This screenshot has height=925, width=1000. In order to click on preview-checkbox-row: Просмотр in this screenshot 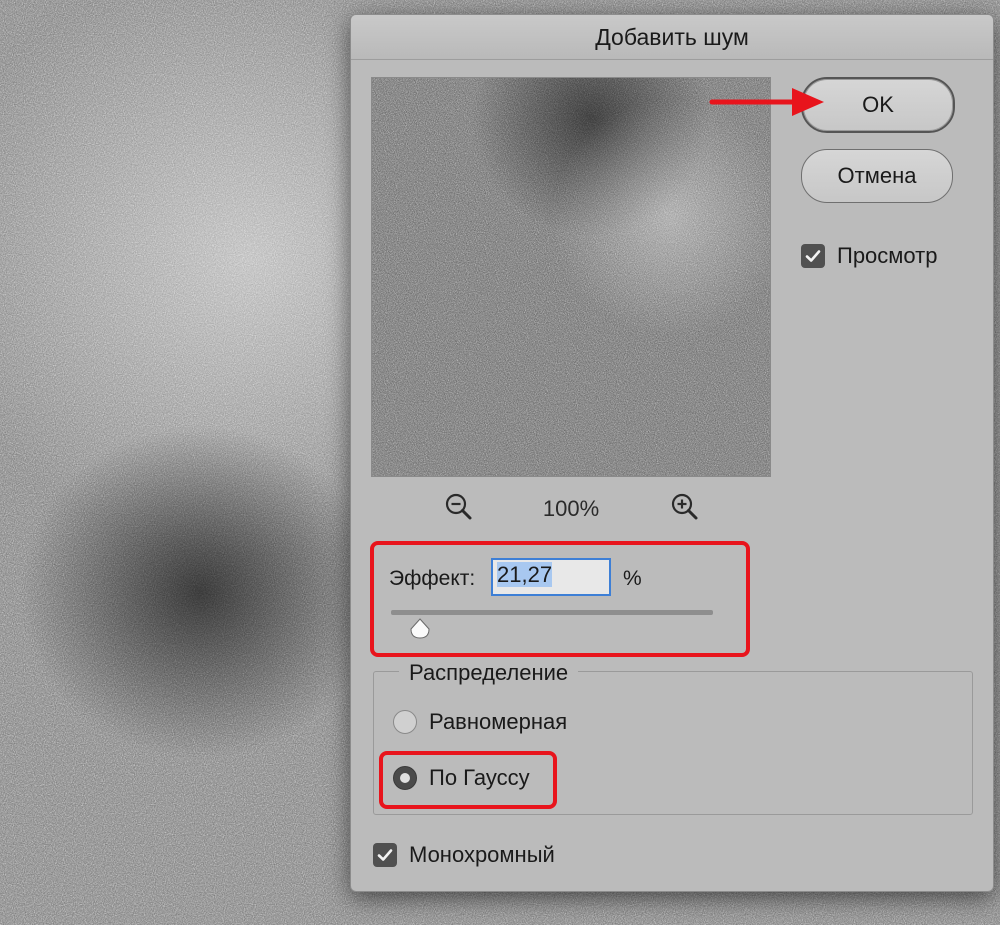, I will do `click(869, 256)`.